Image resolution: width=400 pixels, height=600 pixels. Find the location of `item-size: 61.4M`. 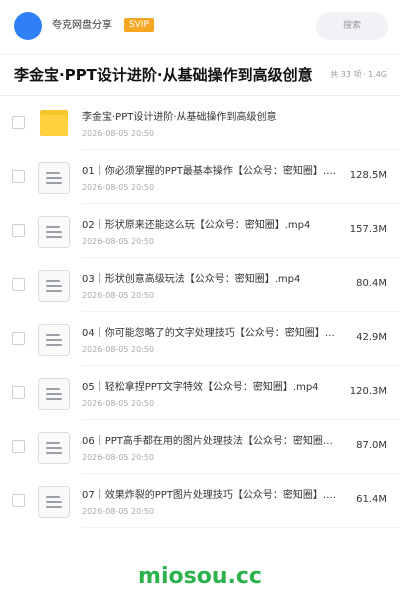

item-size: 61.4M is located at coordinates (371, 499).